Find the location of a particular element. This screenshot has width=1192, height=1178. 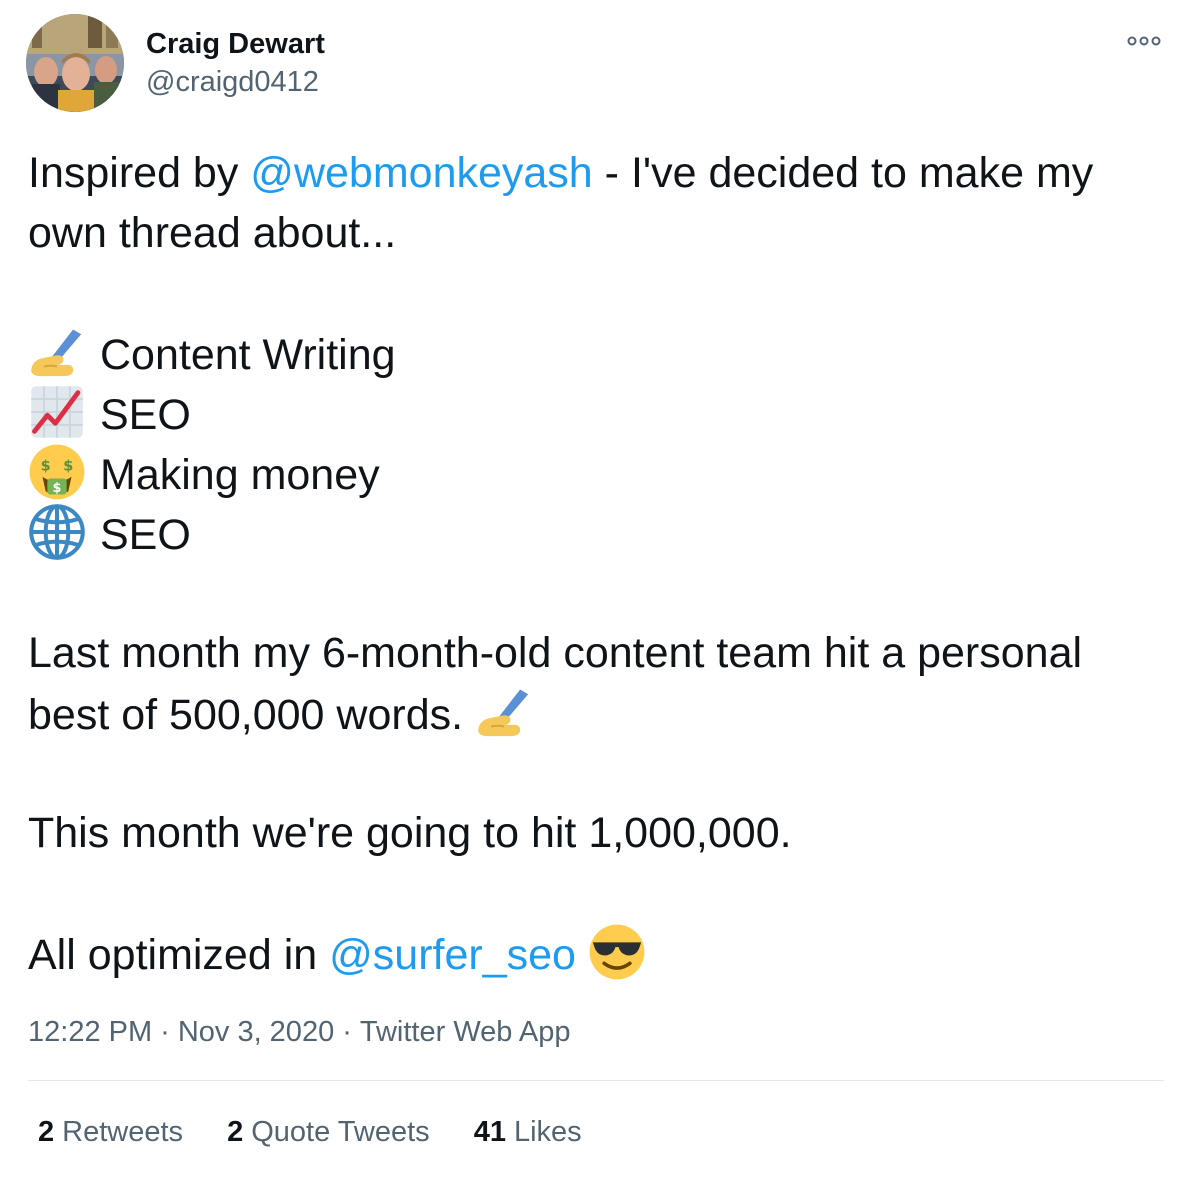

likes-stat: 41 Likes is located at coordinates (528, 1132).